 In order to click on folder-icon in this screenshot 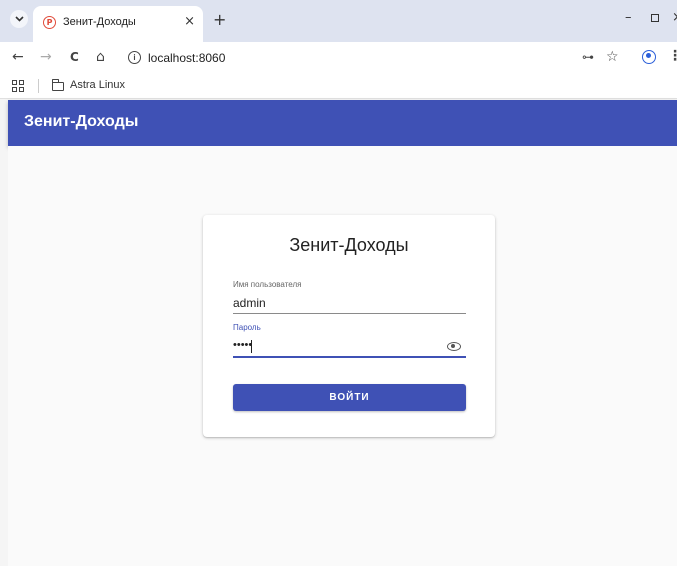, I will do `click(58, 85)`.